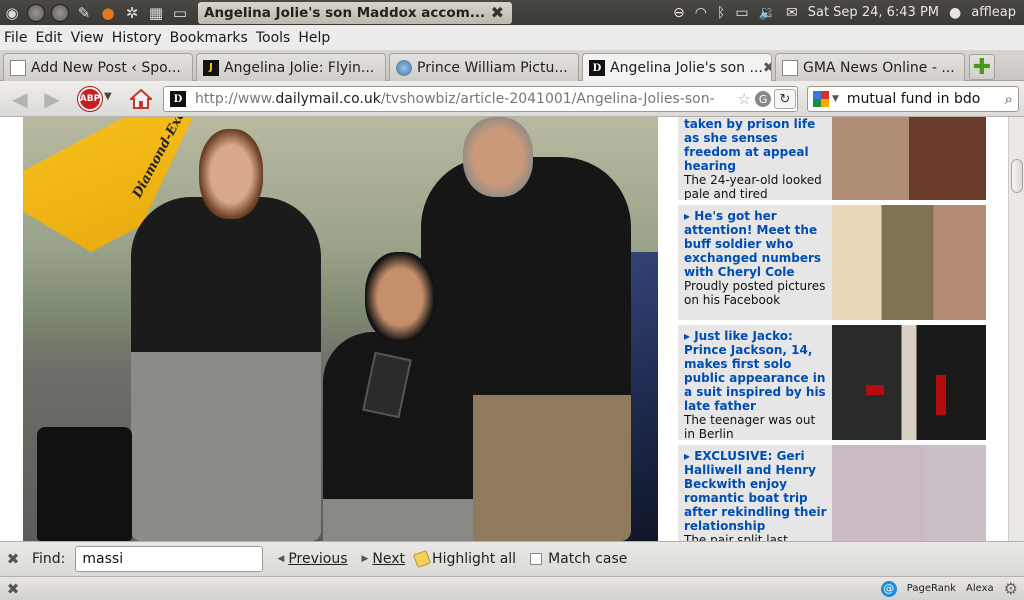 The height and width of the screenshot is (600, 1024). What do you see at coordinates (365, 559) in the screenshot?
I see `arrow-right-icon: ▶` at bounding box center [365, 559].